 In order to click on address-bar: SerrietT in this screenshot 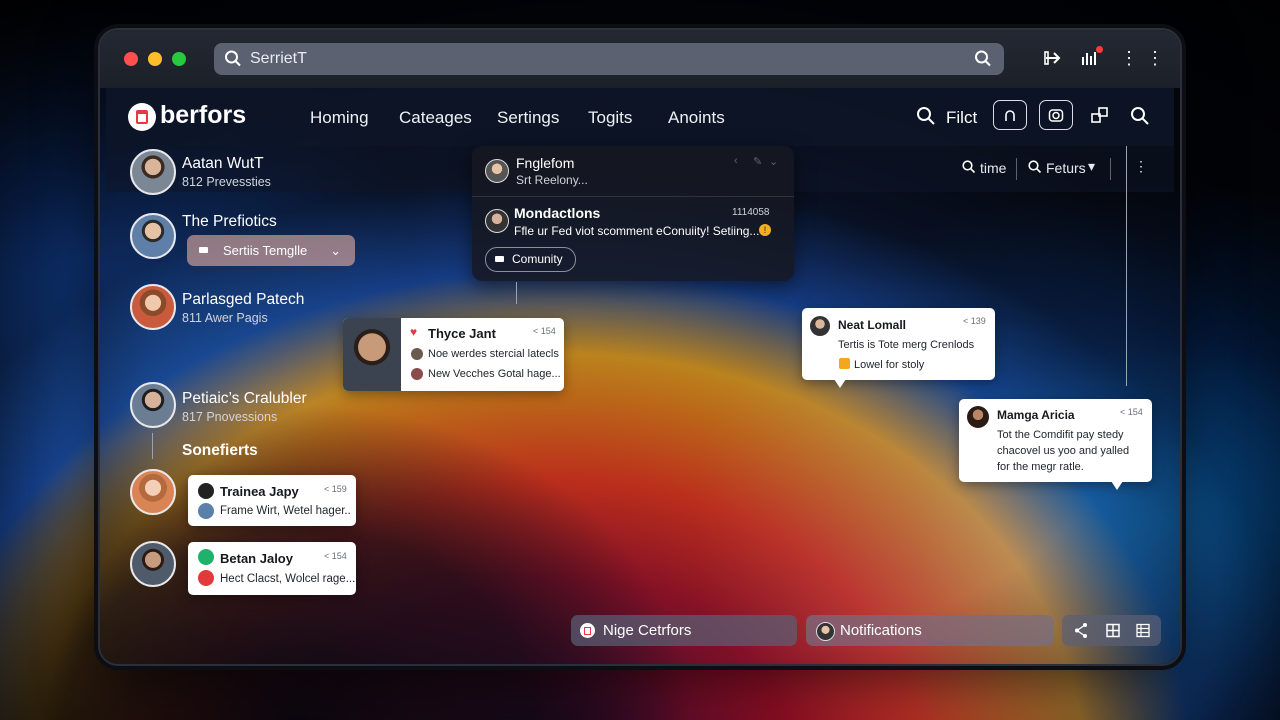, I will do `click(609, 59)`.